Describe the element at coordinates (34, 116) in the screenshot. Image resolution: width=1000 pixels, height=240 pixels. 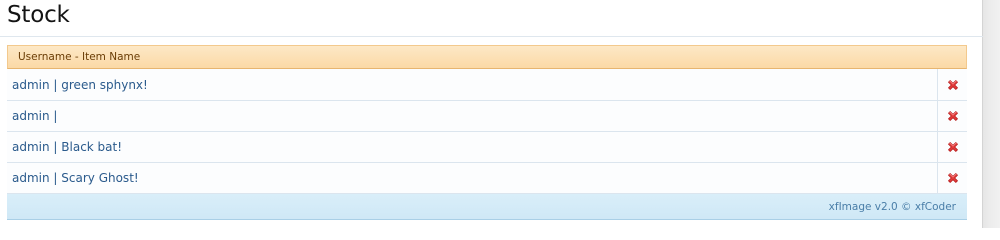
I see `stock-item-link: admin |` at that location.